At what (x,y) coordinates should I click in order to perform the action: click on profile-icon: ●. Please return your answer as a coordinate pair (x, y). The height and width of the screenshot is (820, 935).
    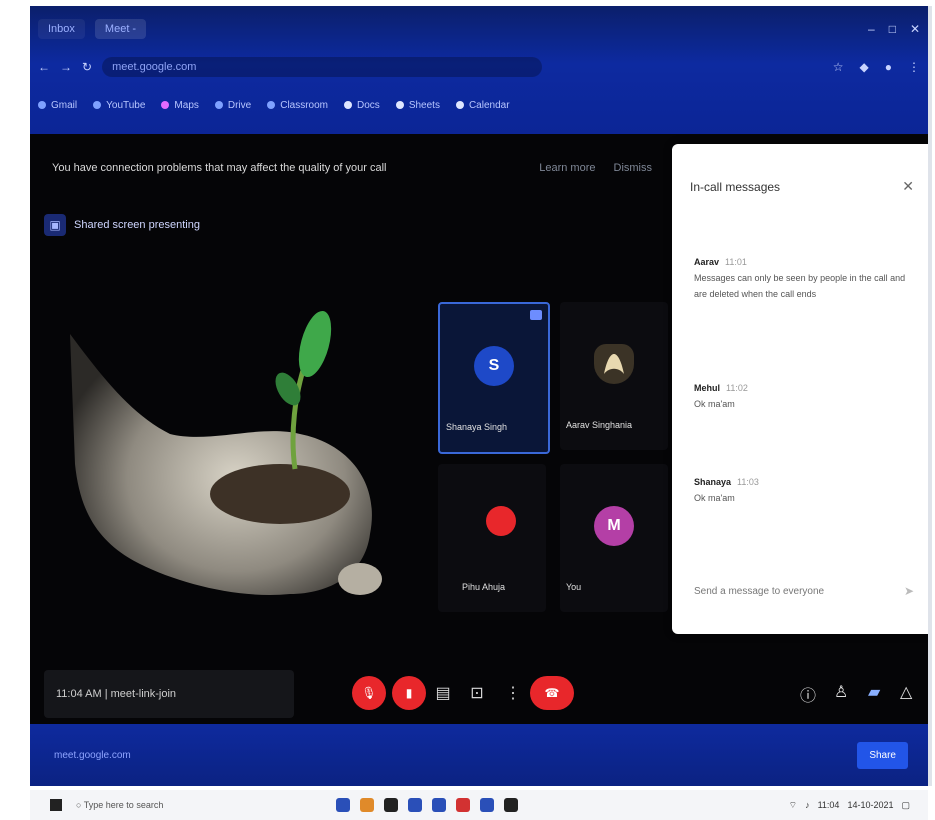
    Looking at the image, I should click on (888, 67).